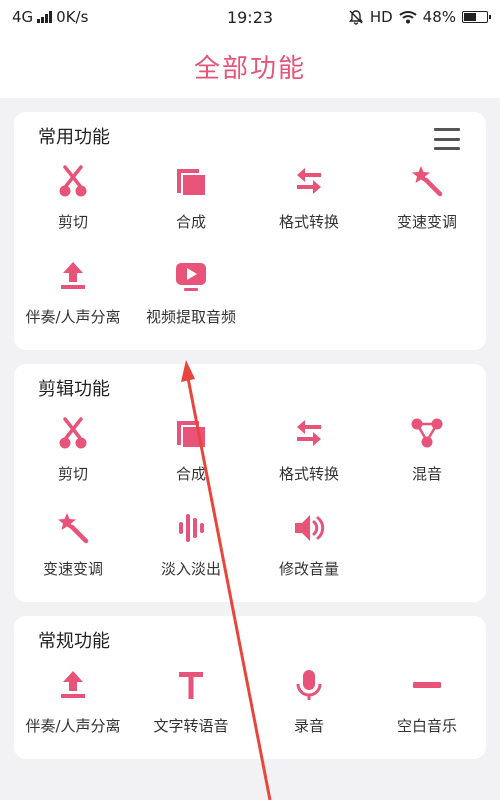  Describe the element at coordinates (23, 17) in the screenshot. I see `network-type: 4G` at that location.